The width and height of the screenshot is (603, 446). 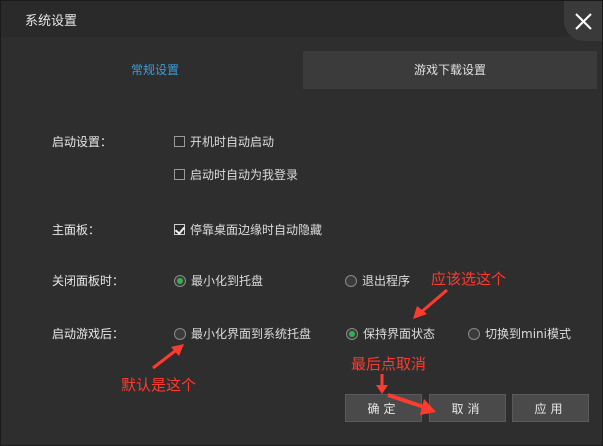 What do you see at coordinates (411, 404) in the screenshot?
I see `arrow-to-cancel-icon` at bounding box center [411, 404].